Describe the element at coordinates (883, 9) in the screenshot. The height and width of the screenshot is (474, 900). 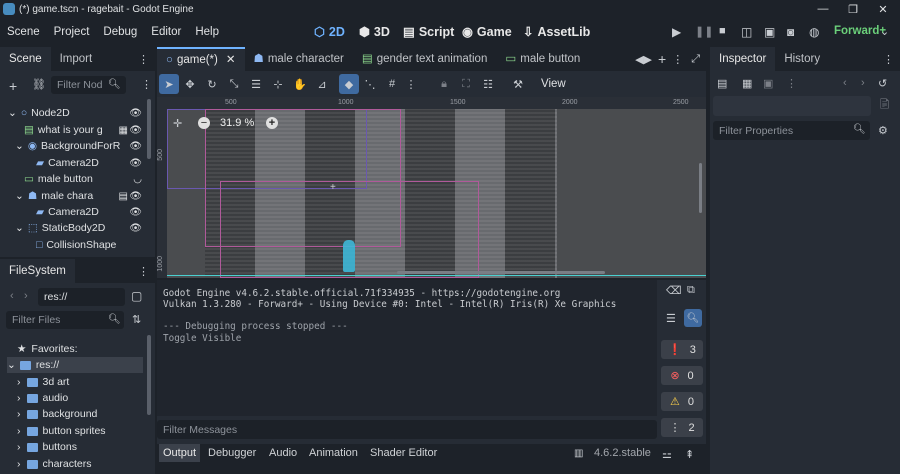
I see `close-window-button: ✕` at that location.